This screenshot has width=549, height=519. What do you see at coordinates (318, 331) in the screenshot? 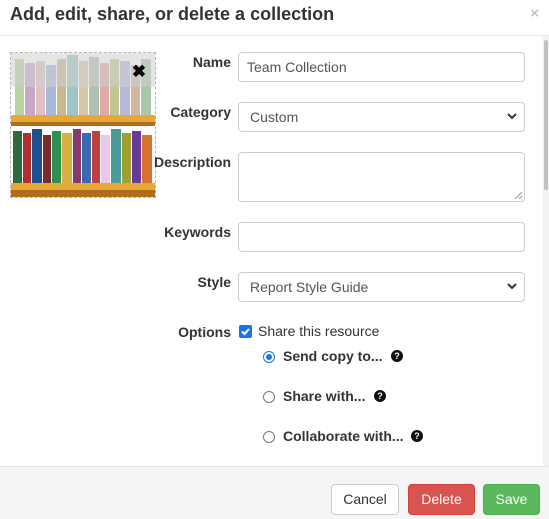
I see `share-checkbox-label: Share this resource` at bounding box center [318, 331].